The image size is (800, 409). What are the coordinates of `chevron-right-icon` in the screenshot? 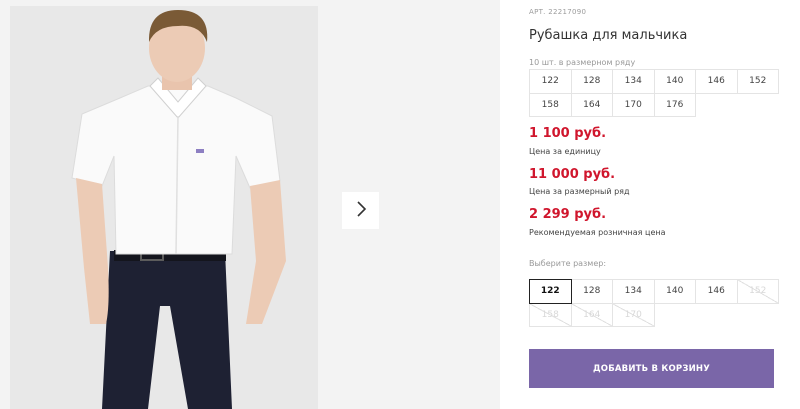 It's located at (361, 210).